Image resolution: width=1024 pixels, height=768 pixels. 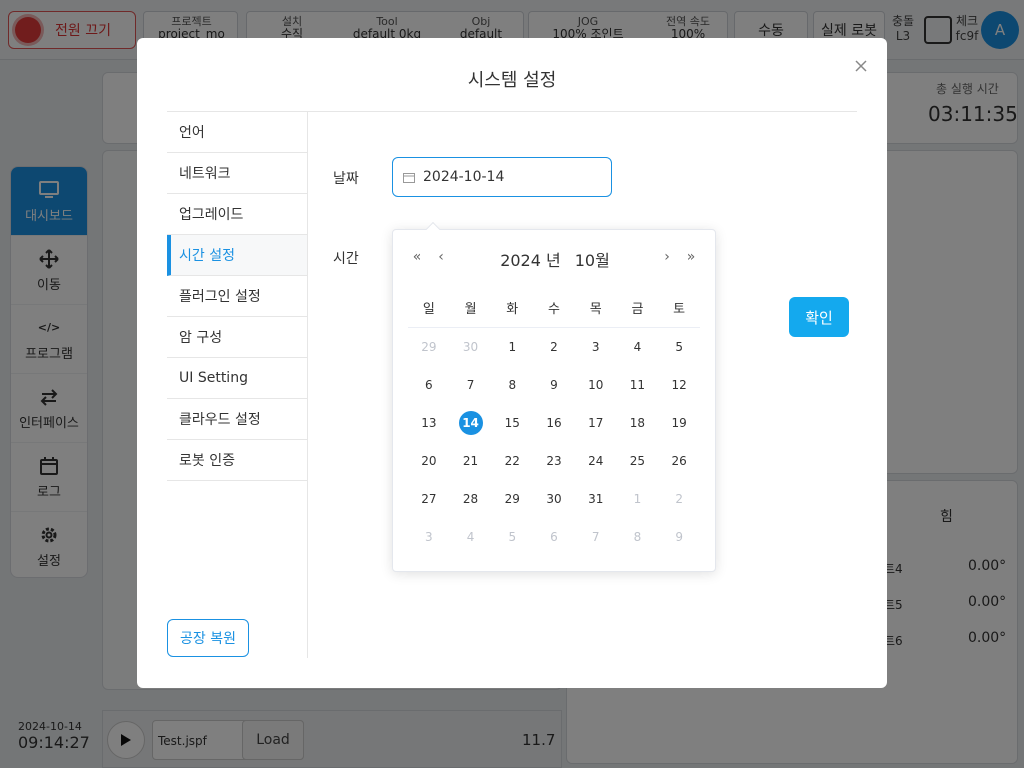 I want to click on day-number: 8, so click(x=512, y=385).